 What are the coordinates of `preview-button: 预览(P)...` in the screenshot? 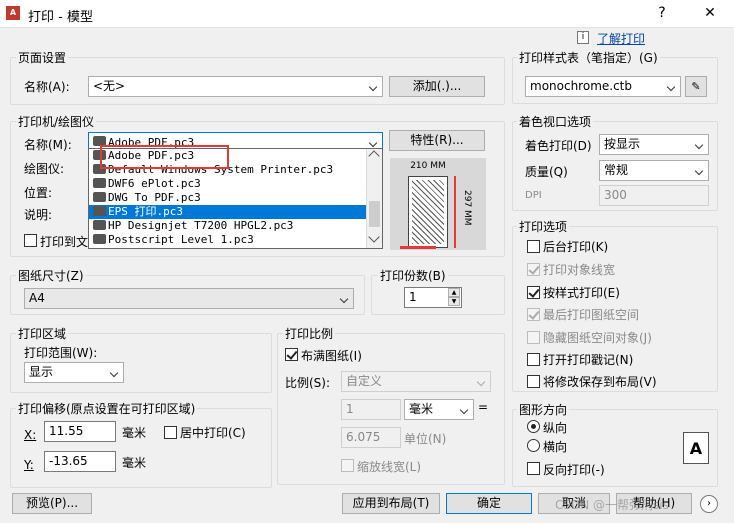 It's located at (52, 503).